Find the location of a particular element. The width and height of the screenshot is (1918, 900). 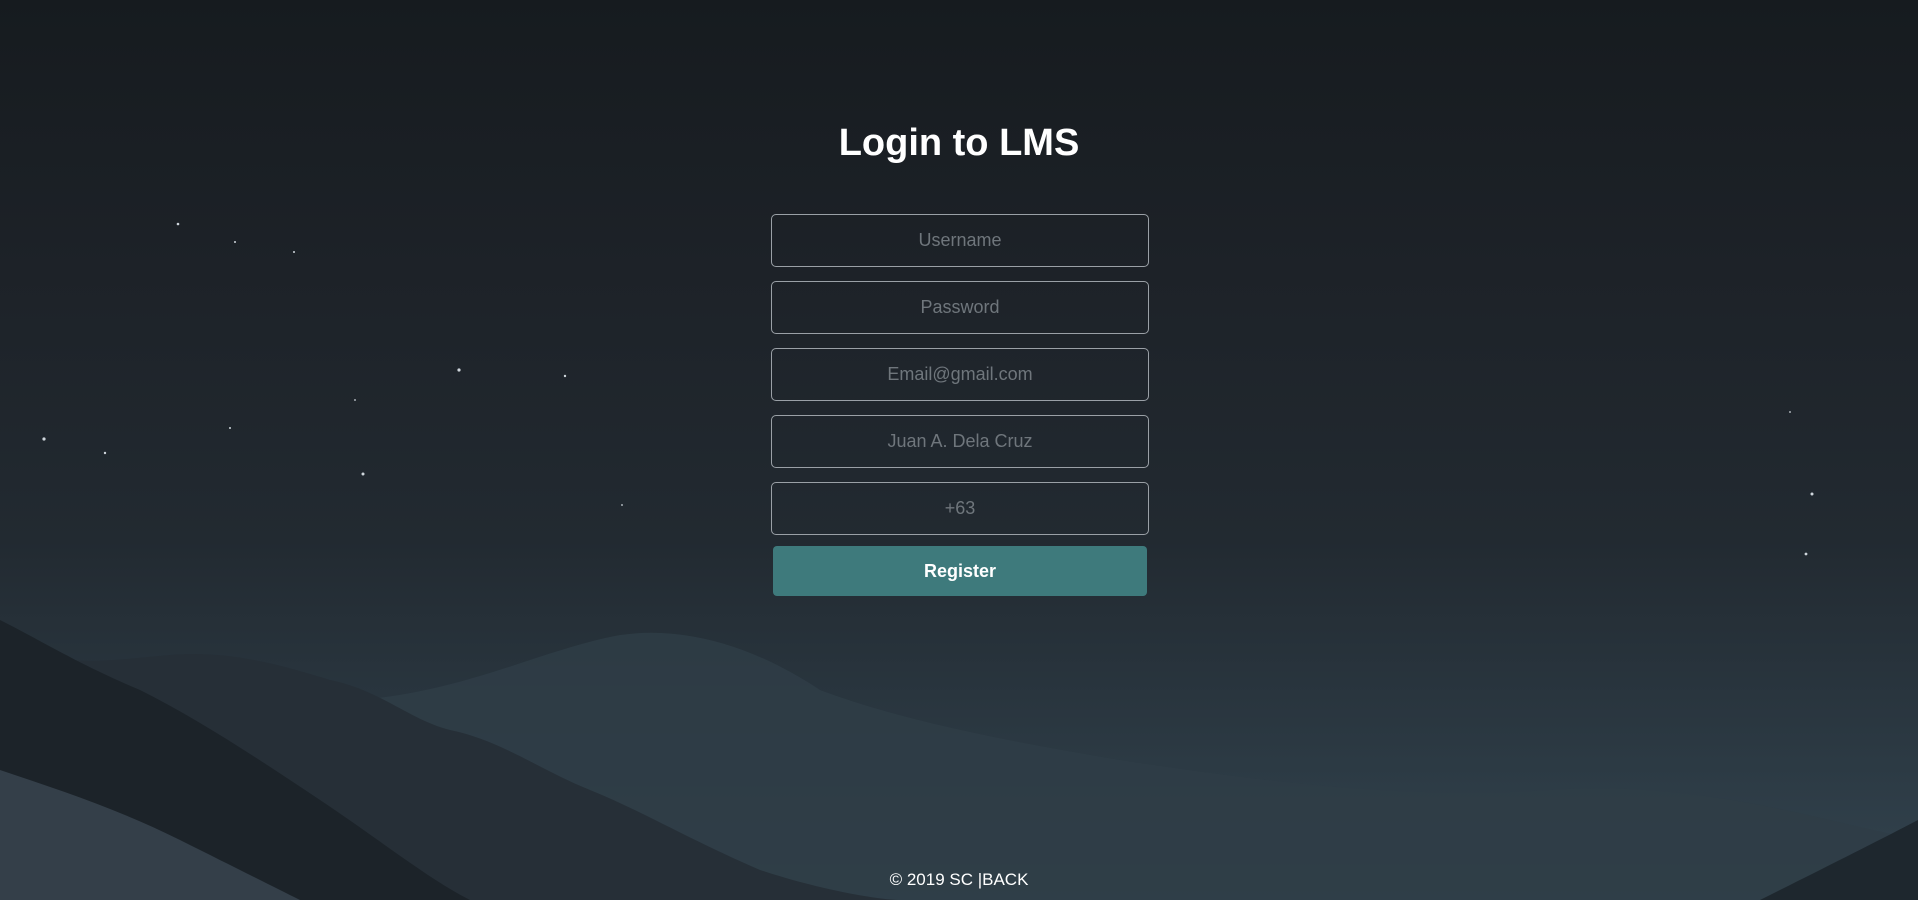

username-field is located at coordinates (960, 240).